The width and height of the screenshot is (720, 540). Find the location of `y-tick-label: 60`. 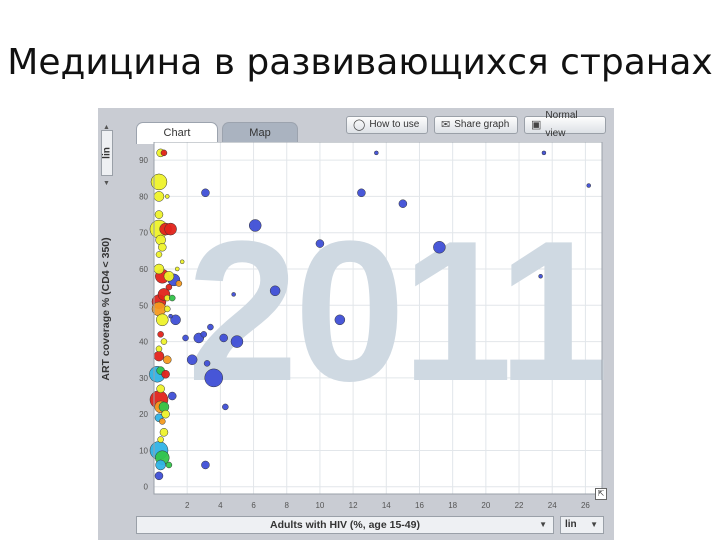

y-tick-label: 60 is located at coordinates (143, 269).